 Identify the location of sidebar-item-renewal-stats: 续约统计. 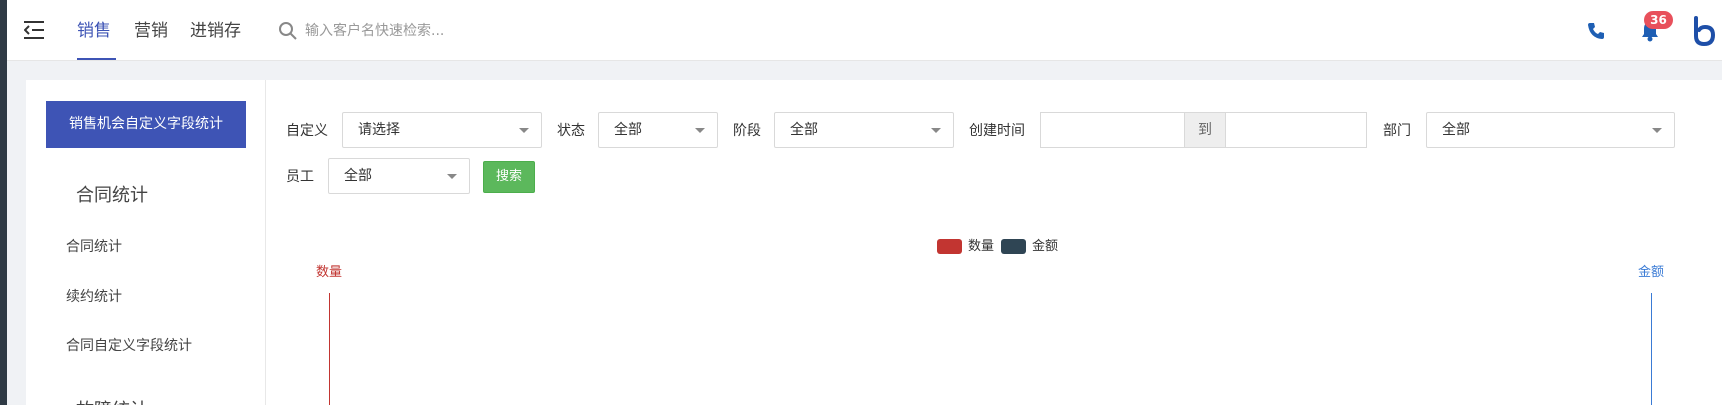
(94, 296).